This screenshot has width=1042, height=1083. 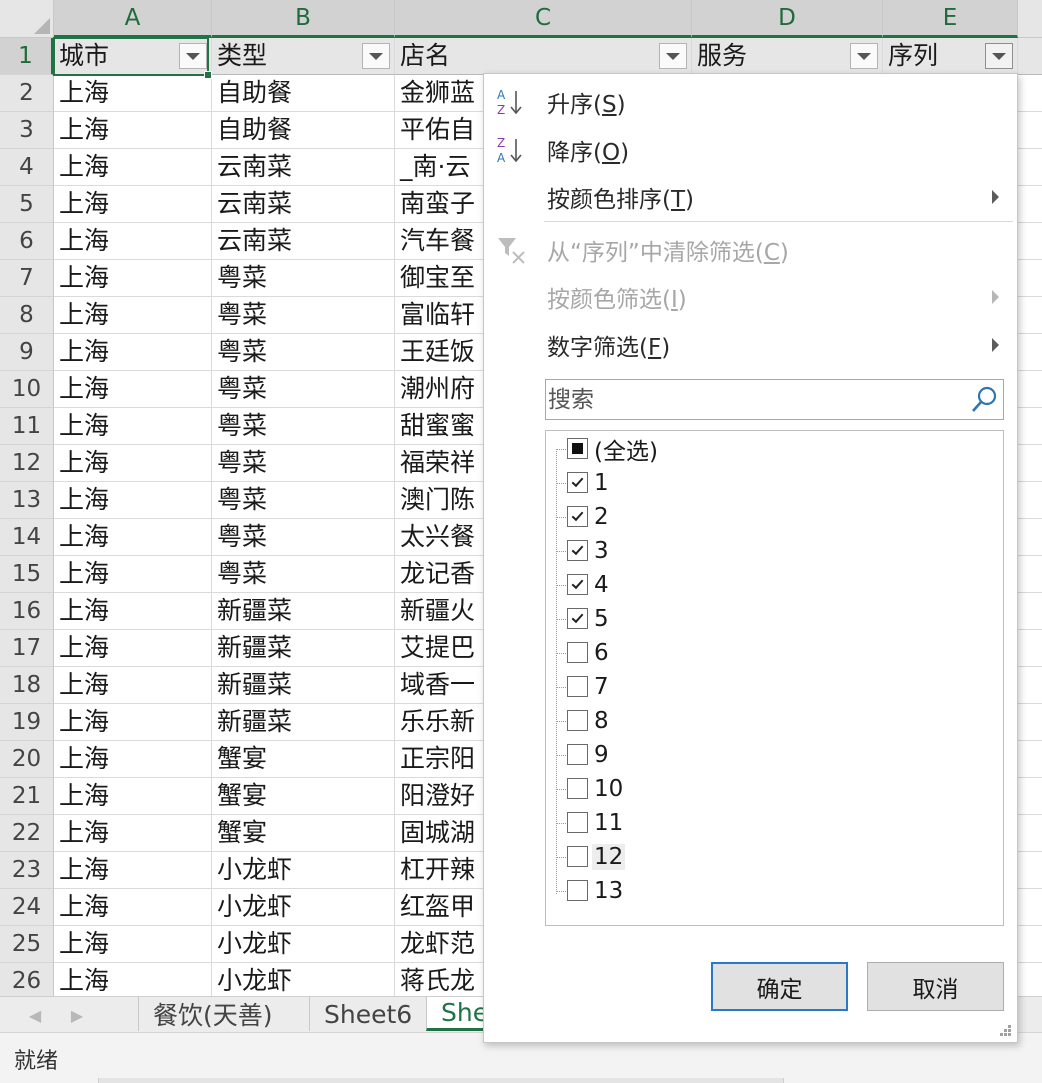 What do you see at coordinates (750, 102) in the screenshot?
I see `sort-ascending-item: A Z 升序(S)` at bounding box center [750, 102].